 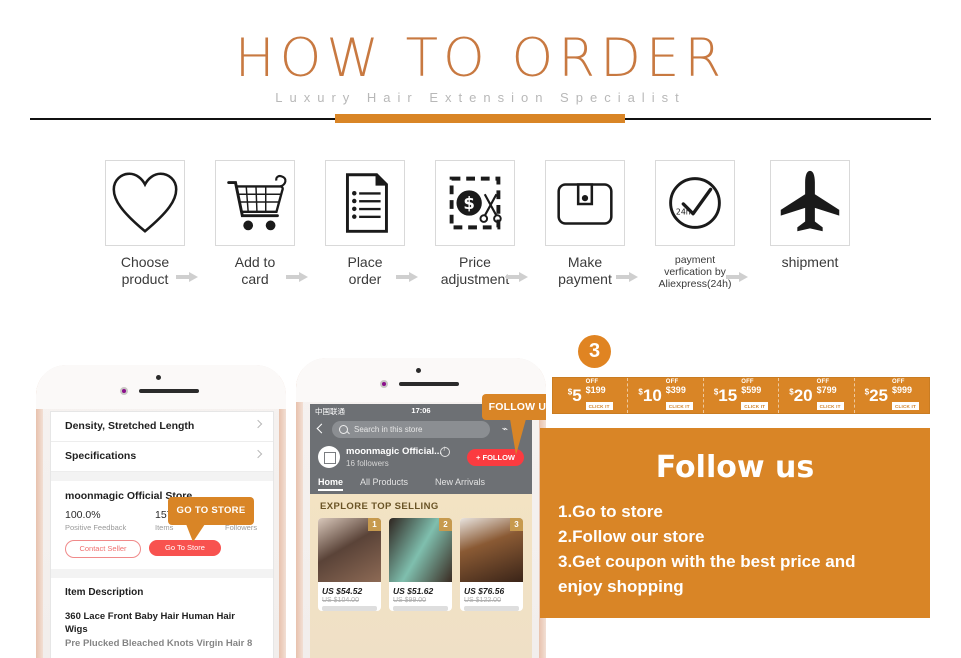 I want to click on coupon-item: $5 OFF $199 CLICK IT, so click(x=591, y=395).